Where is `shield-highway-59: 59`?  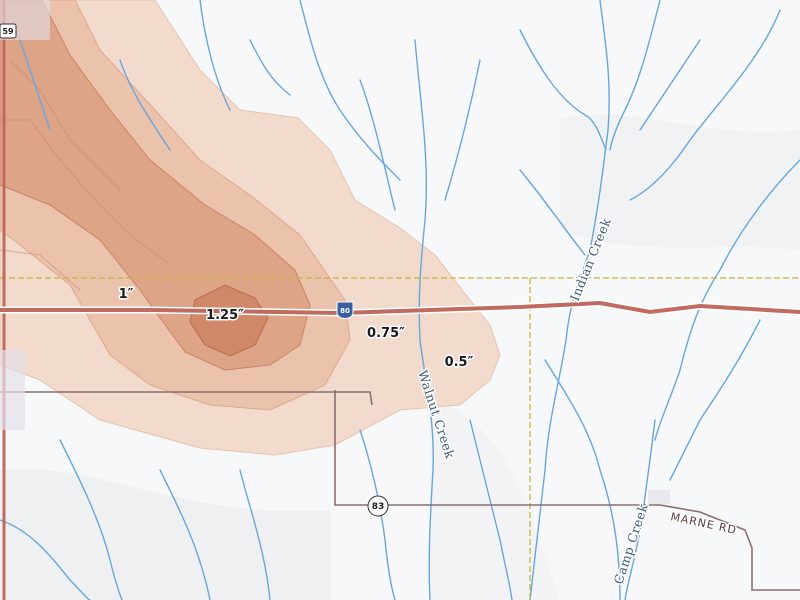
shield-highway-59: 59 is located at coordinates (8, 31).